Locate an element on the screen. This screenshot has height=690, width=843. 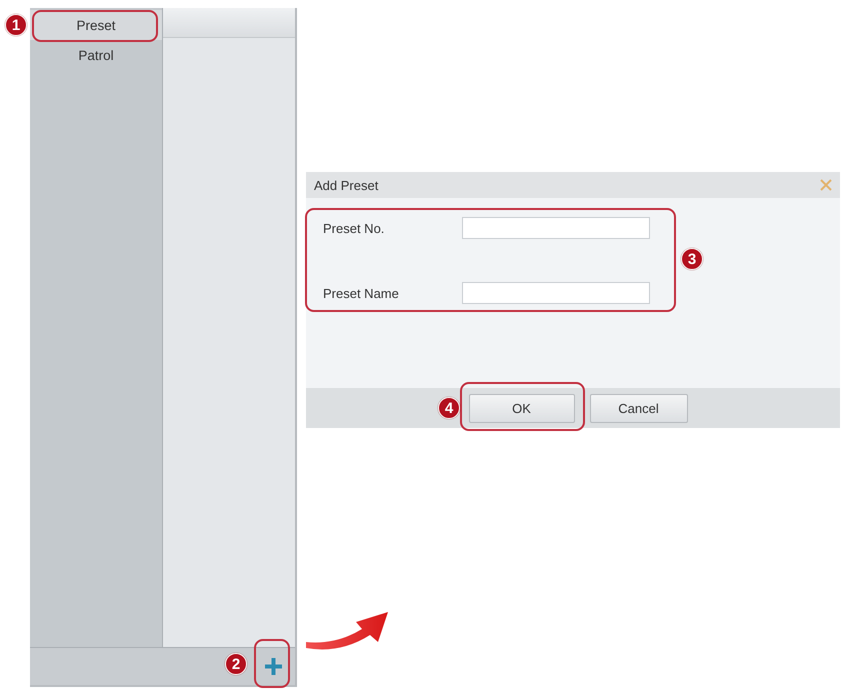
plus-icon is located at coordinates (273, 666).